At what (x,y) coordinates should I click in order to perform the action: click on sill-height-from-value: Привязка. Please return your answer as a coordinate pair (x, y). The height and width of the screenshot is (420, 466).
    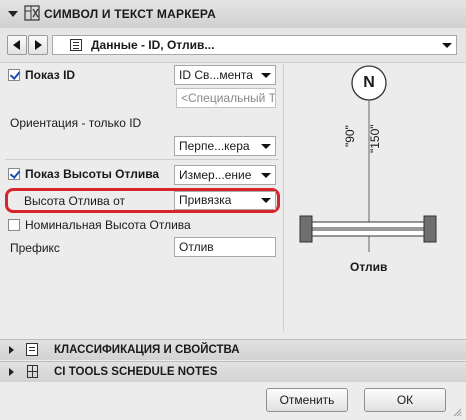
    Looking at the image, I should click on (205, 200).